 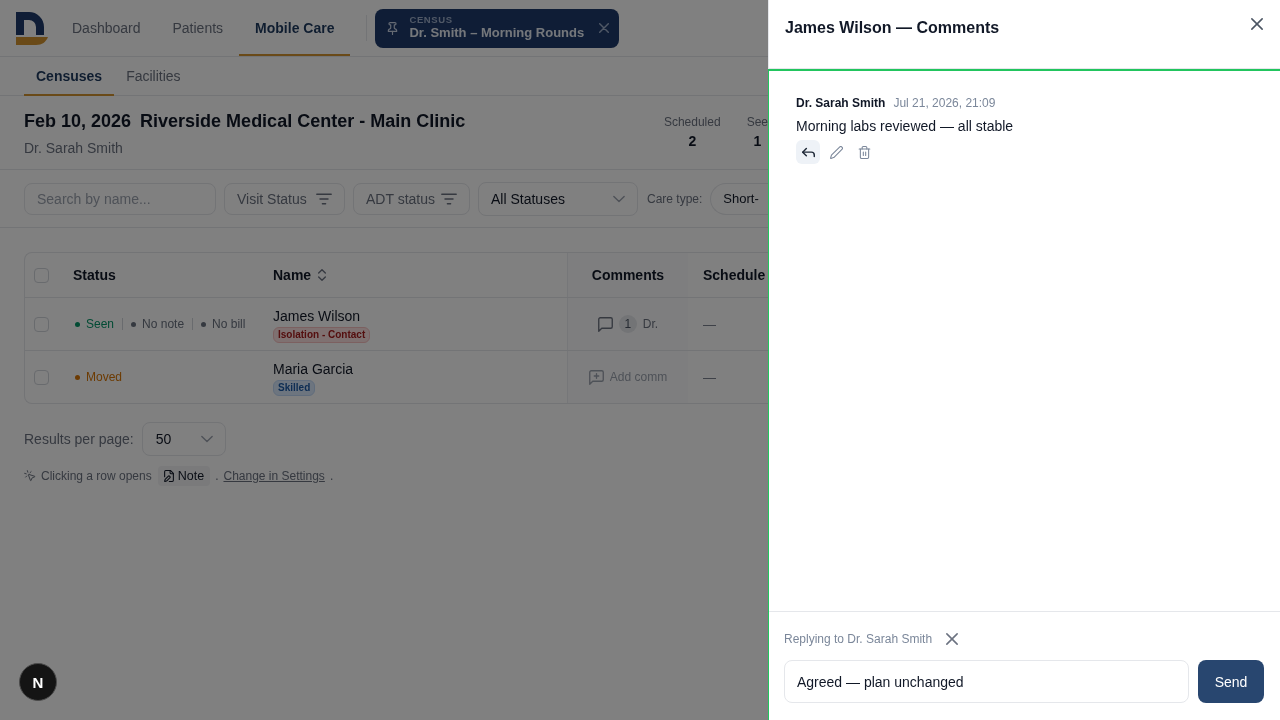 What do you see at coordinates (892, 28) in the screenshot?
I see `drawer-title: James Wilson — Comments` at bounding box center [892, 28].